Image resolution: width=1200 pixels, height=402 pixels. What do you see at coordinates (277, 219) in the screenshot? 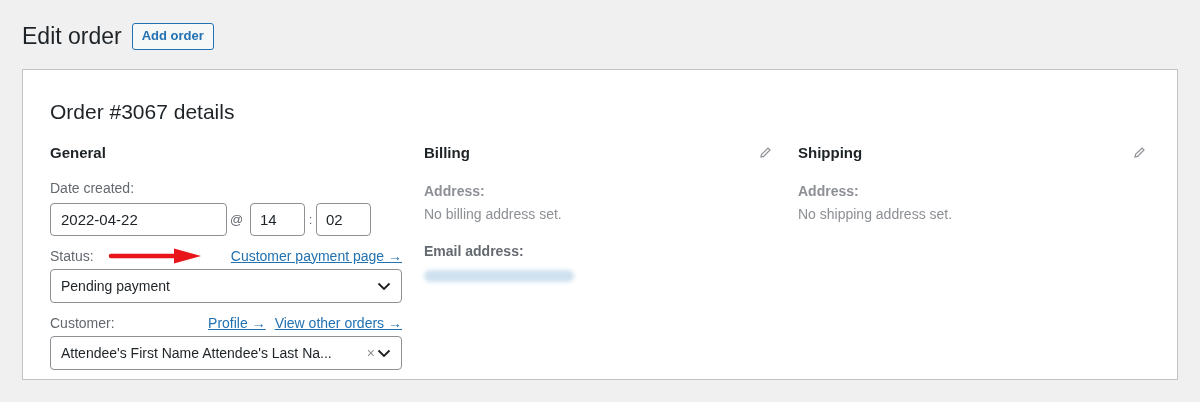
I see `hour-field: 14` at bounding box center [277, 219].